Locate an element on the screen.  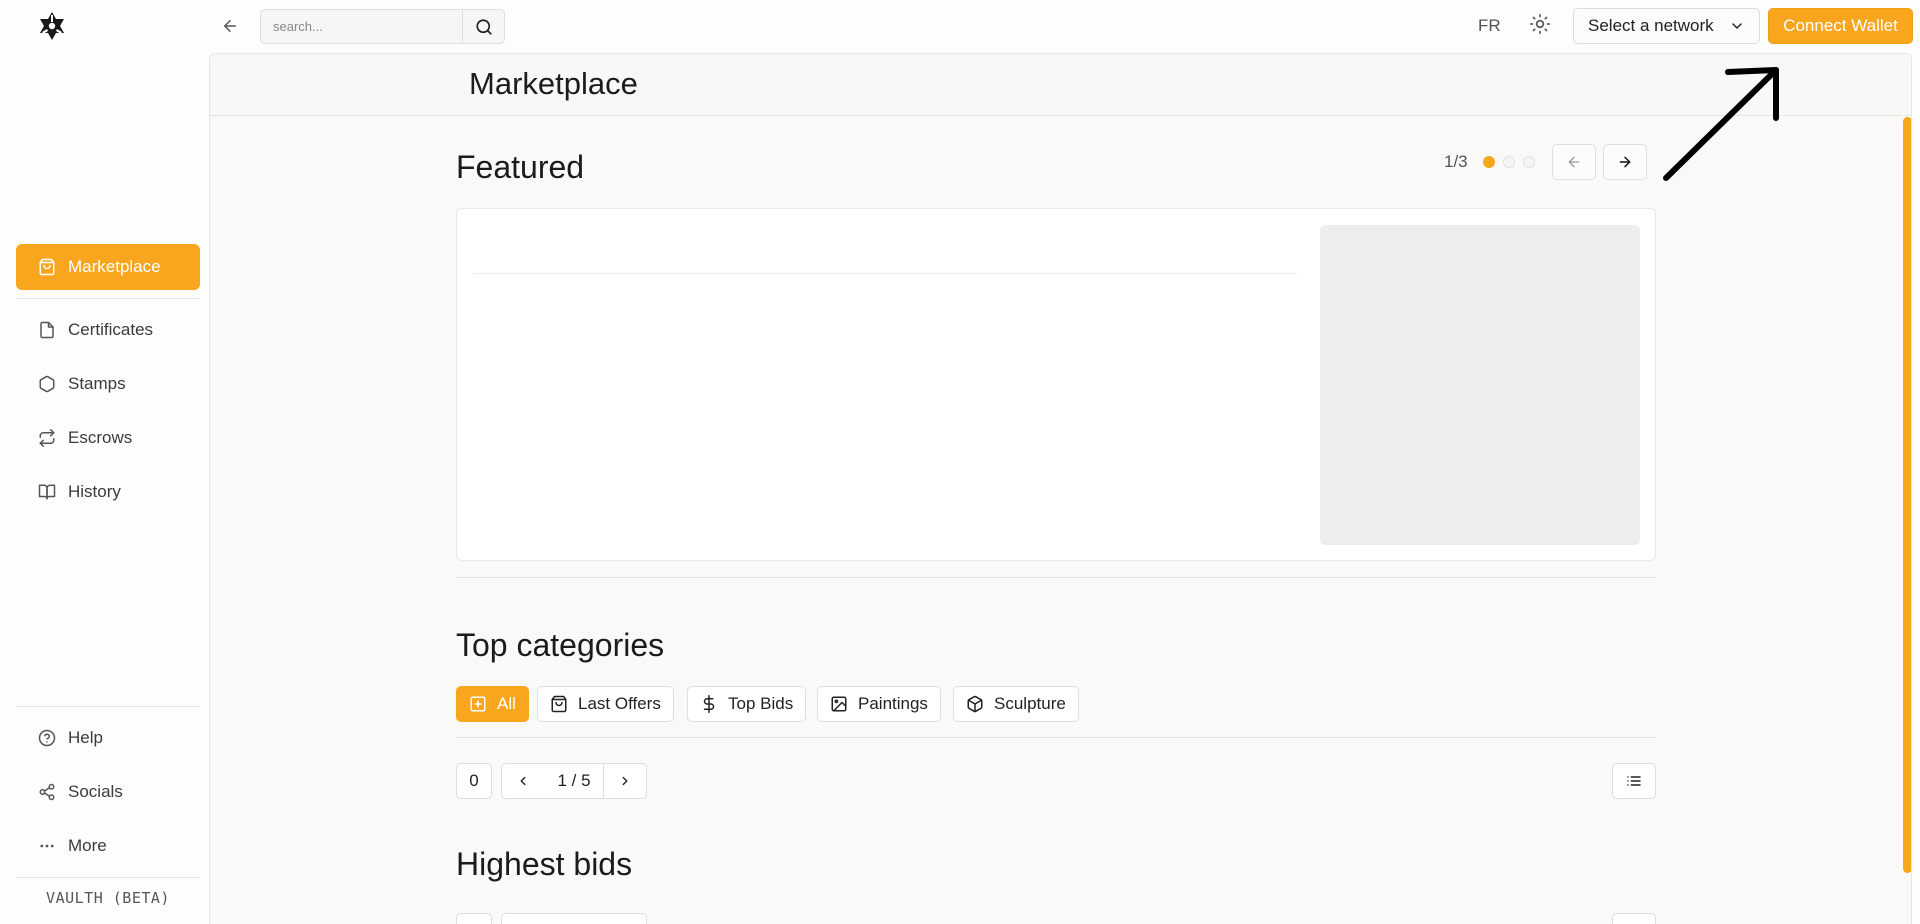
sidebar-item-label: Certificates is located at coordinates (111, 329).